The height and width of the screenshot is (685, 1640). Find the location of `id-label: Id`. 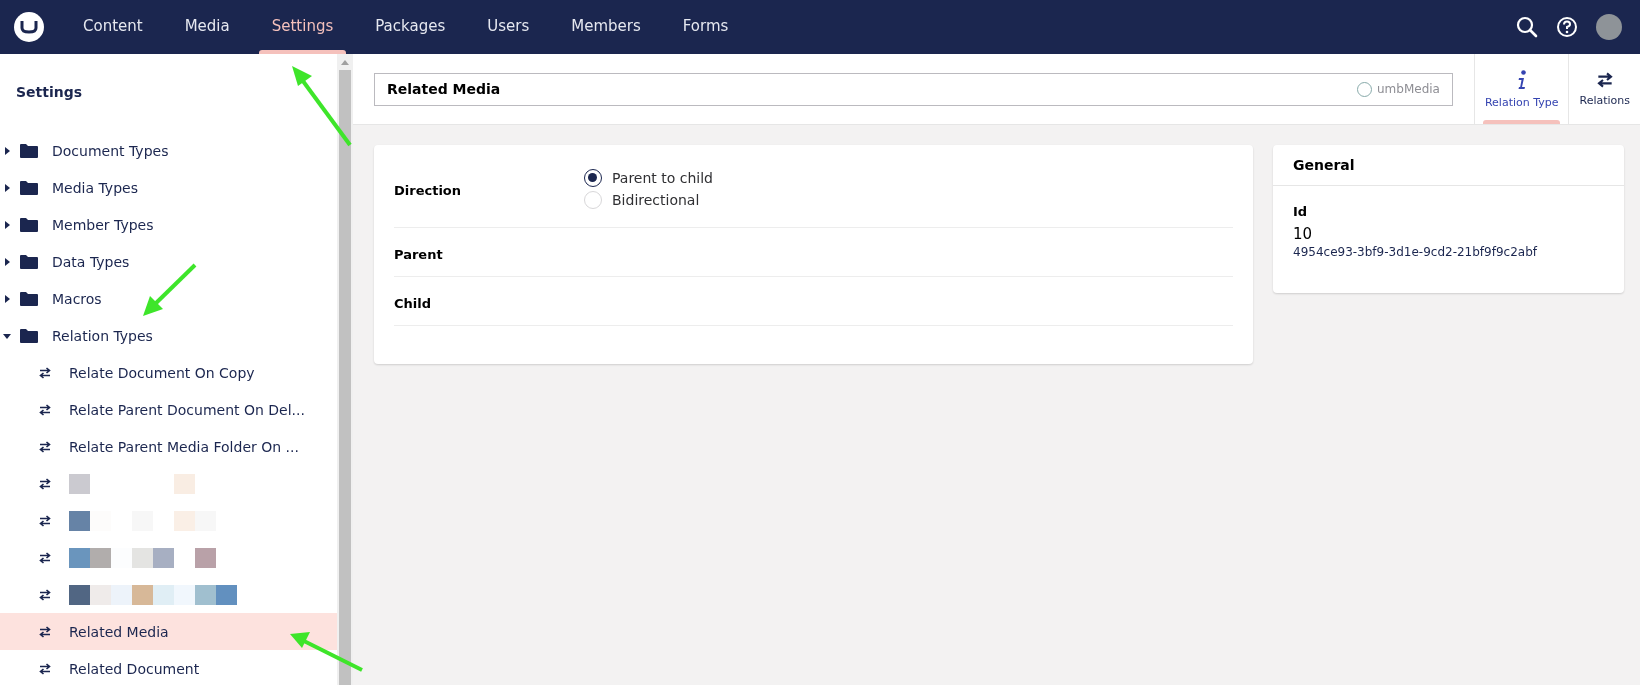

id-label: Id is located at coordinates (1301, 211).